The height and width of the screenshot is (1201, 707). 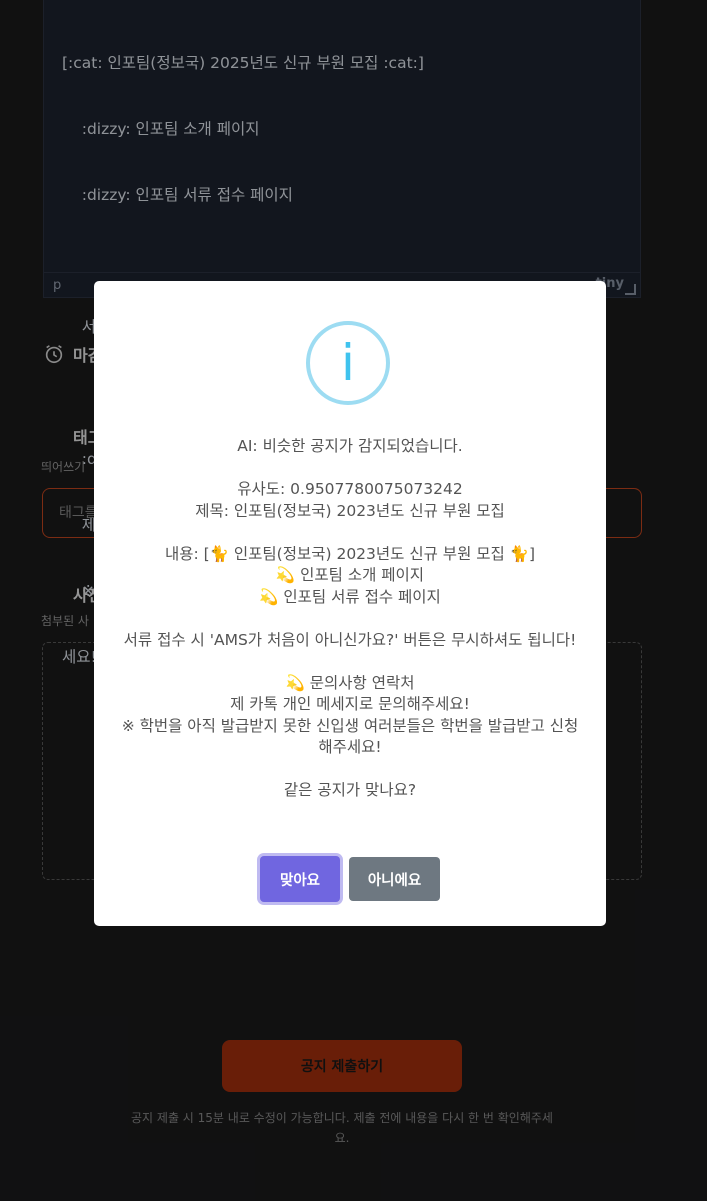 I want to click on confirm-button: 맞아요, so click(x=300, y=879).